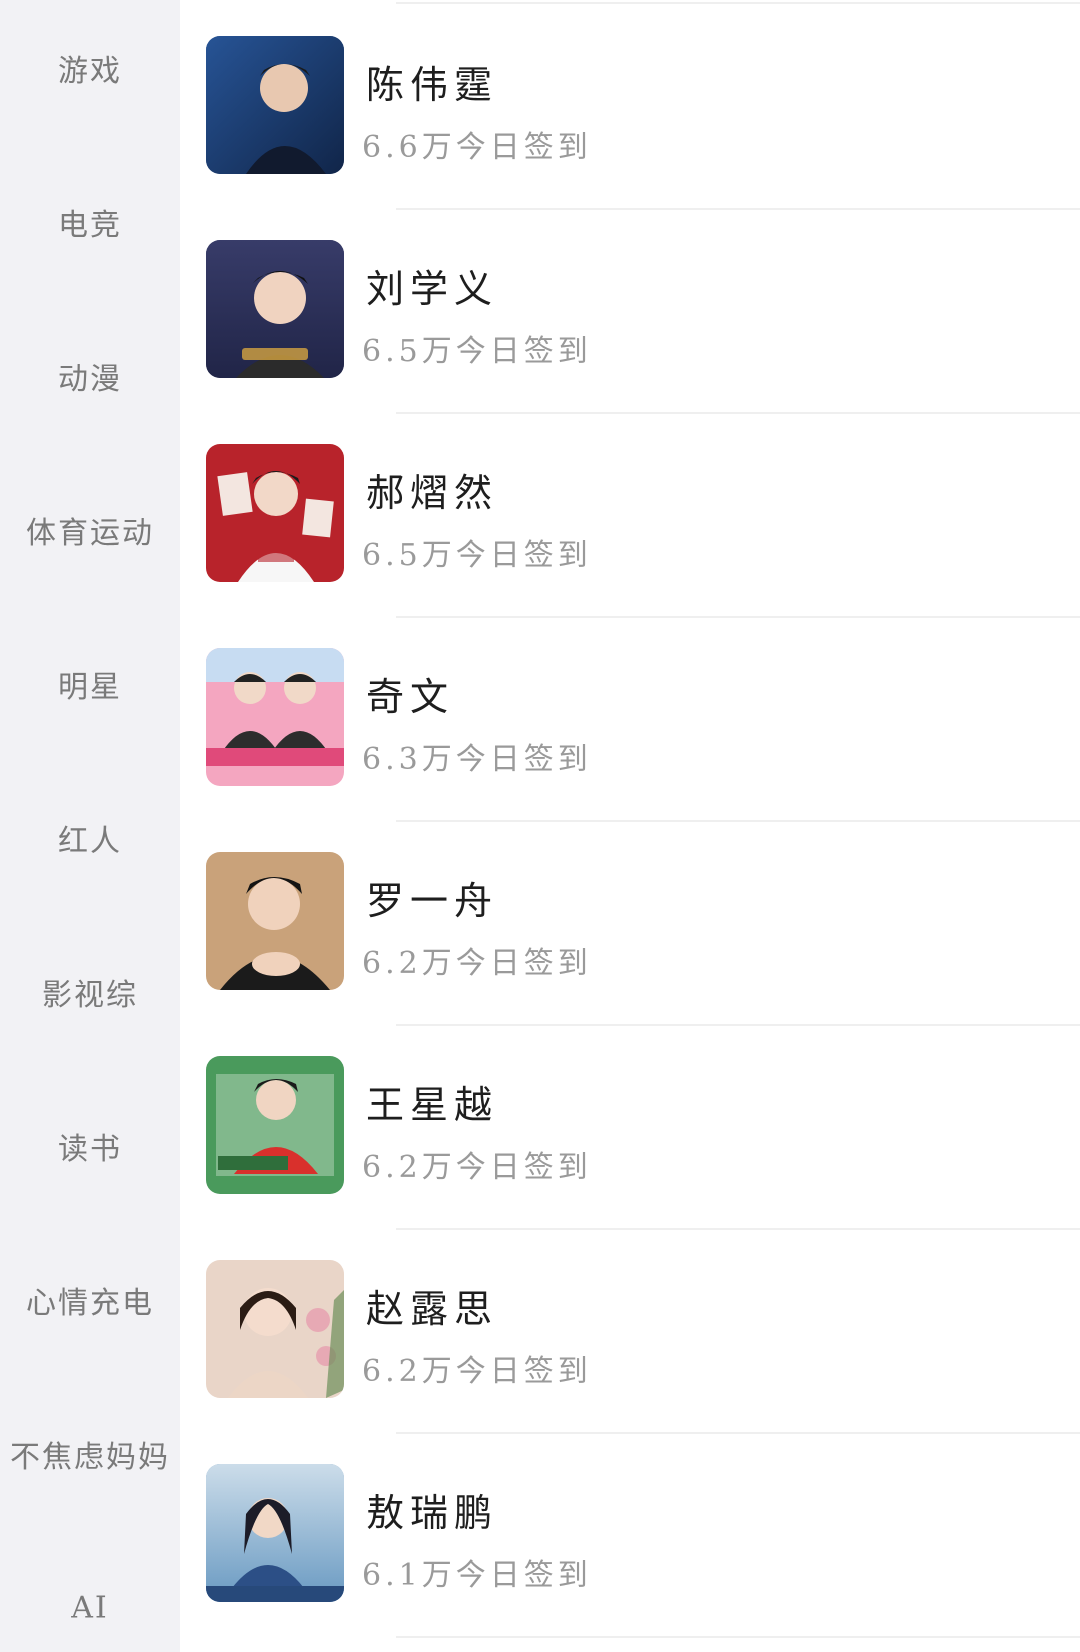 This screenshot has height=1652, width=1080. Describe the element at coordinates (738, 1637) in the screenshot. I see `list-divider` at that location.